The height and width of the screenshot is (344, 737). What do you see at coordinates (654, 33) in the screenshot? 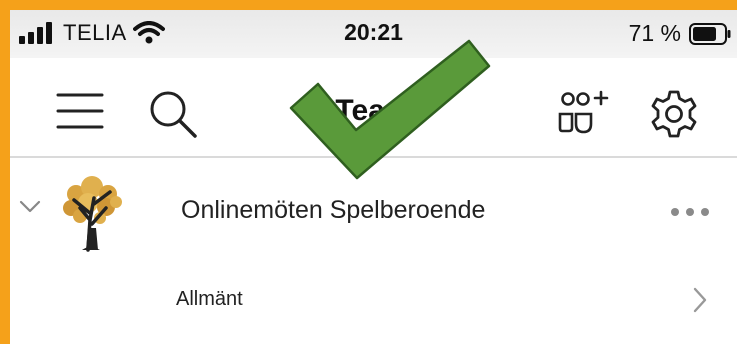
I see `battery-percentage: 71 %` at bounding box center [654, 33].